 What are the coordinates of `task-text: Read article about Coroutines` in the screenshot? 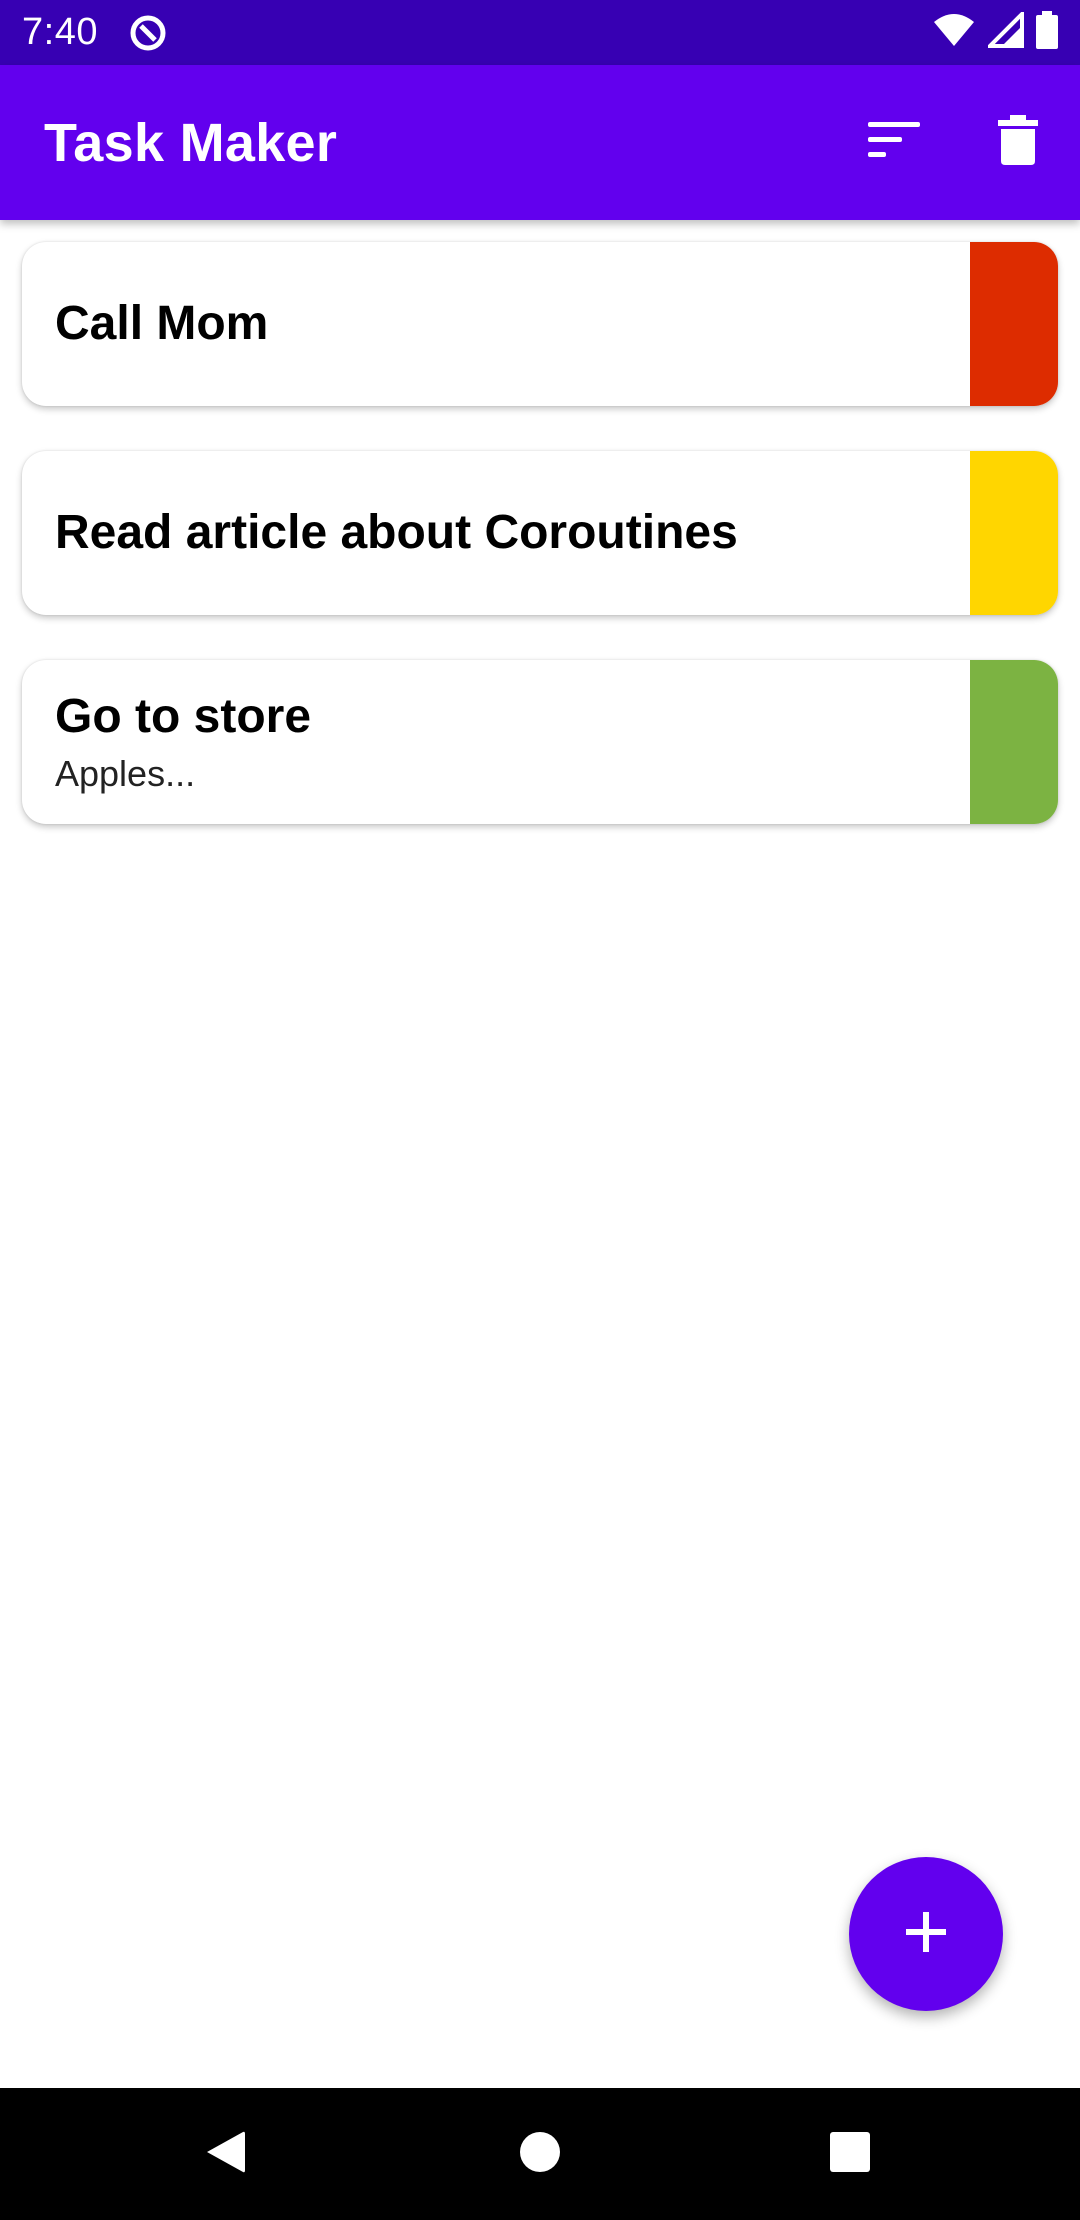 It's located at (540, 532).